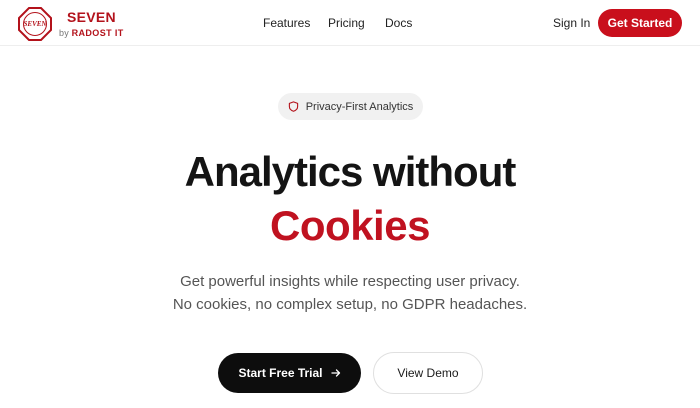 The image size is (700, 408). I want to click on start-free-trial-label: Start Free Trial, so click(280, 373).